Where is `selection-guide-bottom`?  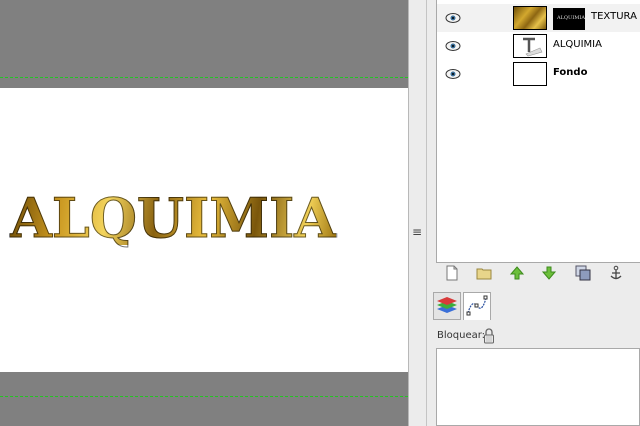 selection-guide-bottom is located at coordinates (204, 396).